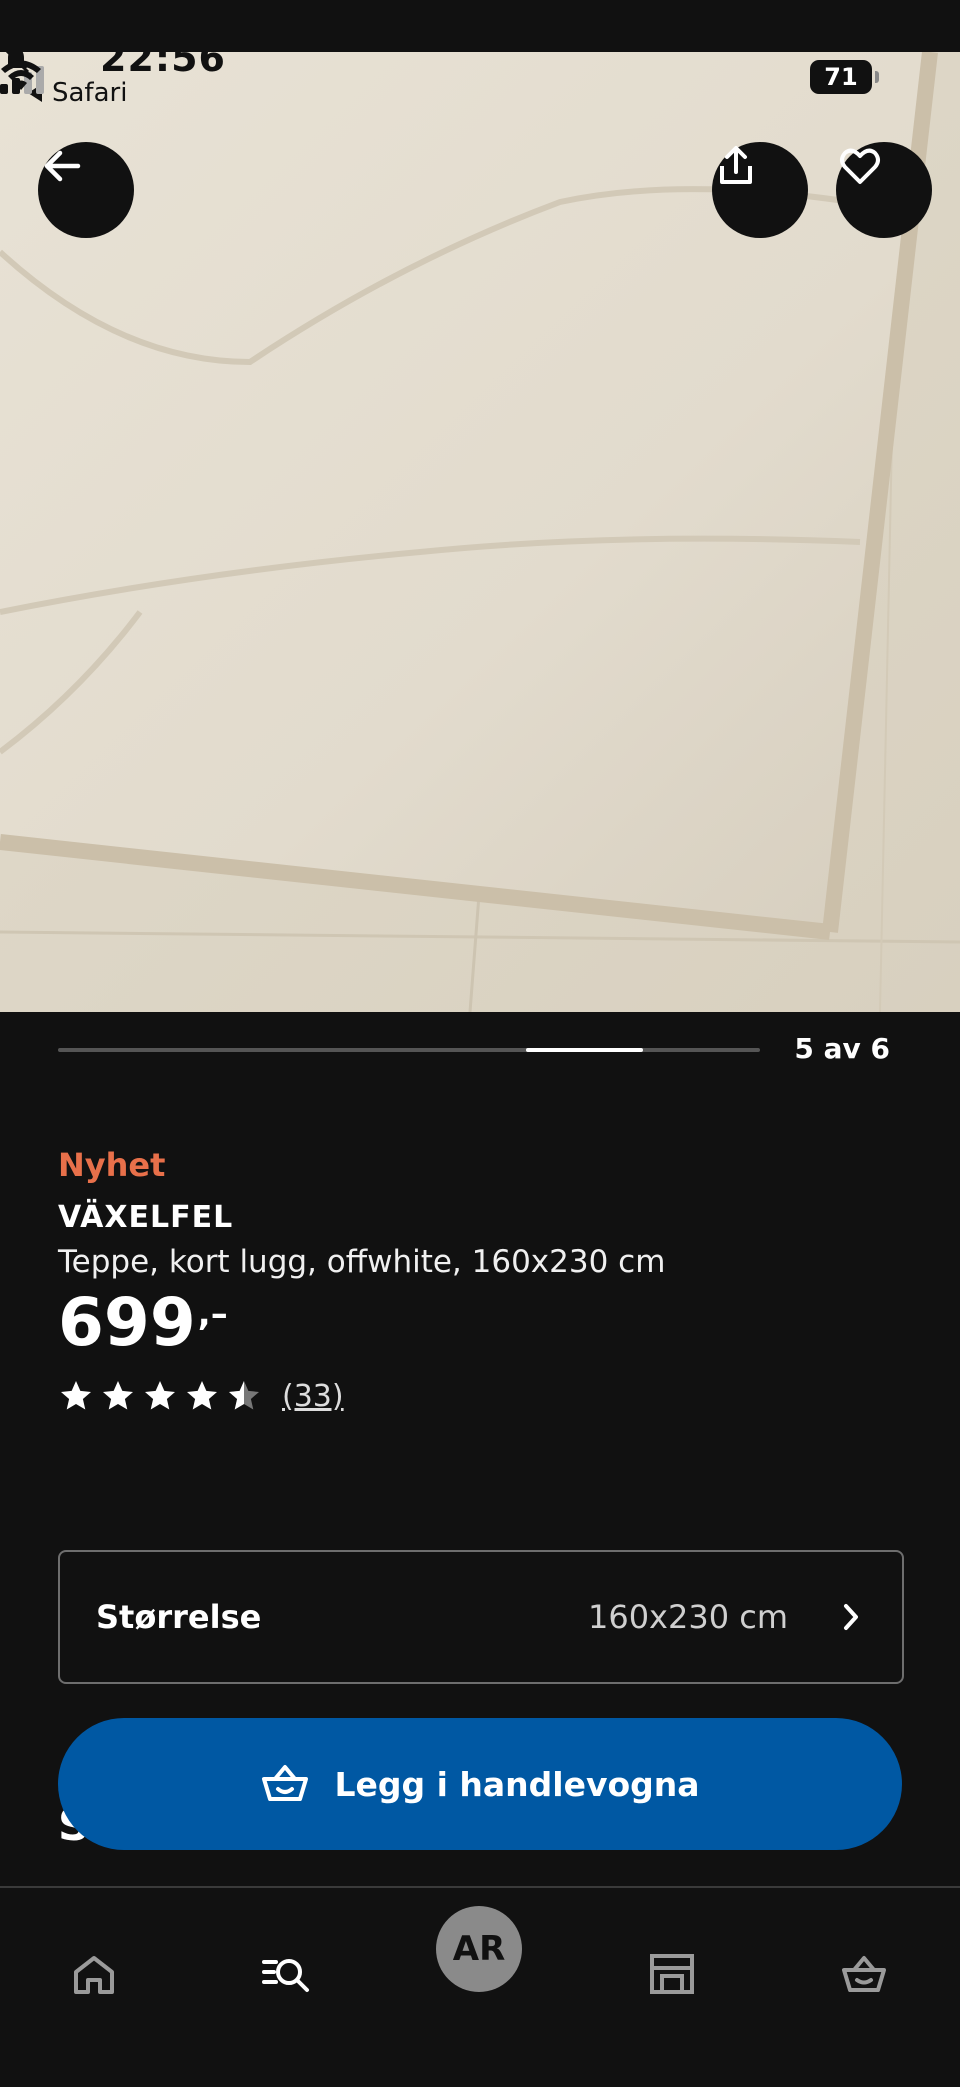 The height and width of the screenshot is (2087, 960). What do you see at coordinates (212, 1314) in the screenshot?
I see `price-suffix: ,–` at bounding box center [212, 1314].